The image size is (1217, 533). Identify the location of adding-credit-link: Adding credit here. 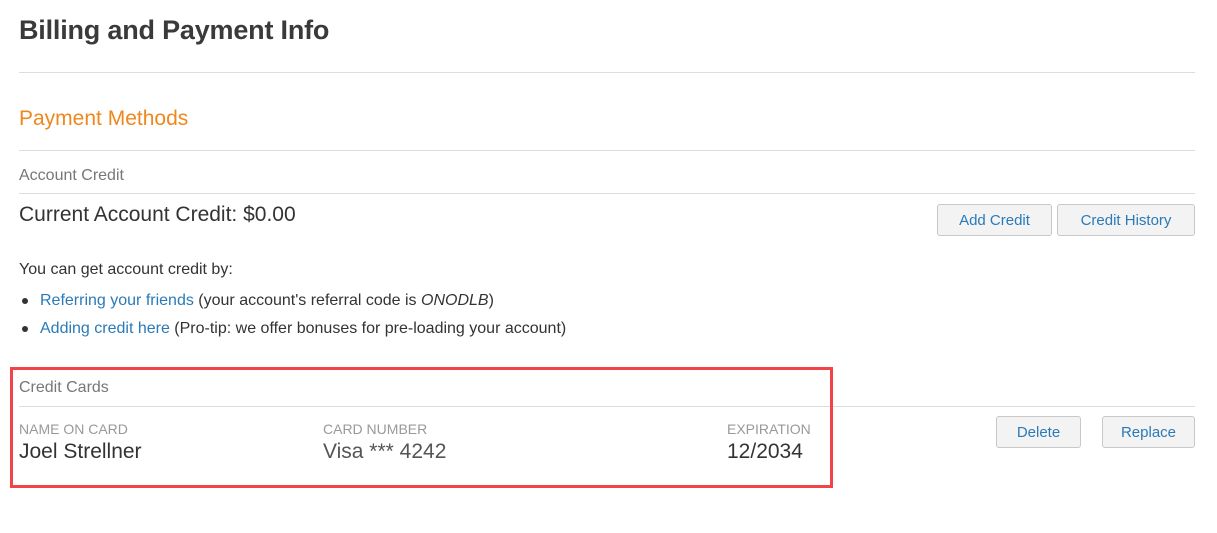
(105, 329).